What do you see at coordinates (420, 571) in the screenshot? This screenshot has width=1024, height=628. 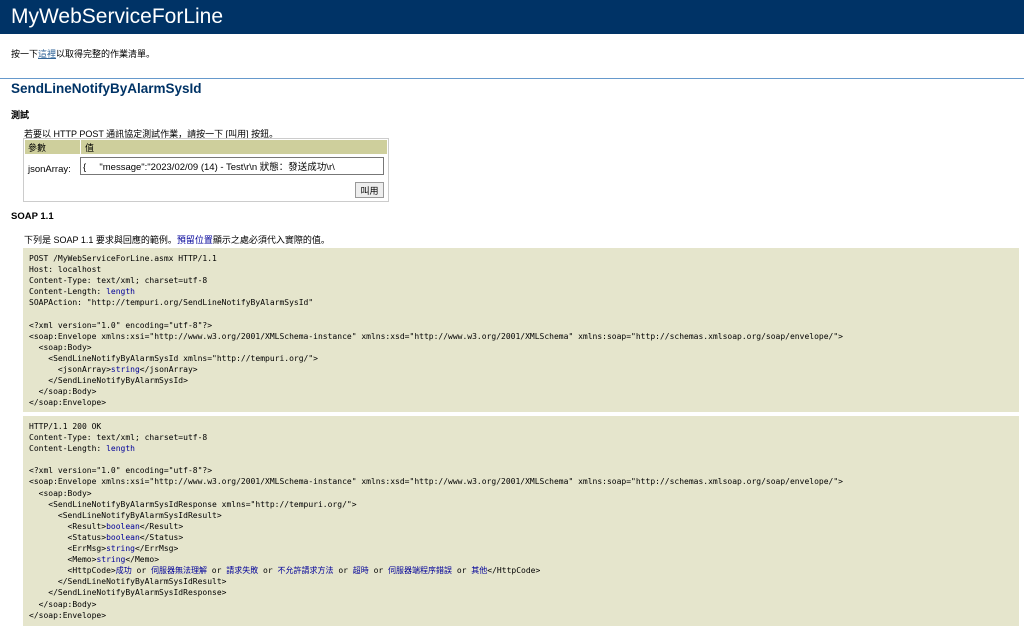 I see `placeholder-value: 伺服器端程序錯誤` at bounding box center [420, 571].